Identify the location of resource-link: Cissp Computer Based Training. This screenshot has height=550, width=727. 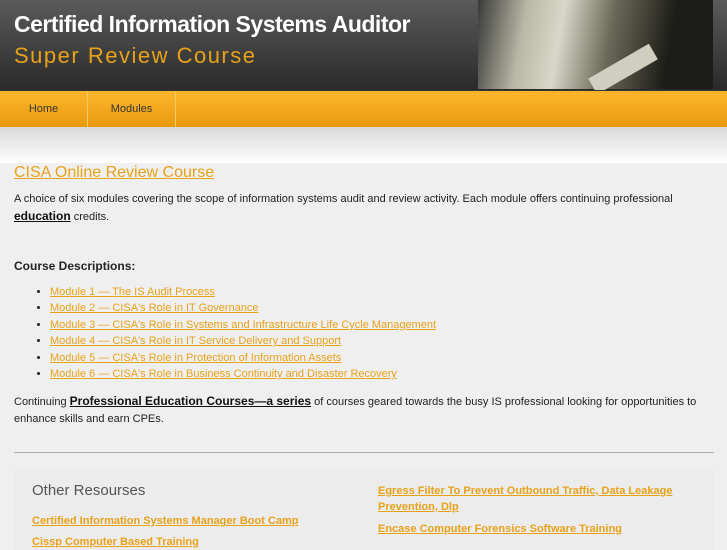
(115, 542).